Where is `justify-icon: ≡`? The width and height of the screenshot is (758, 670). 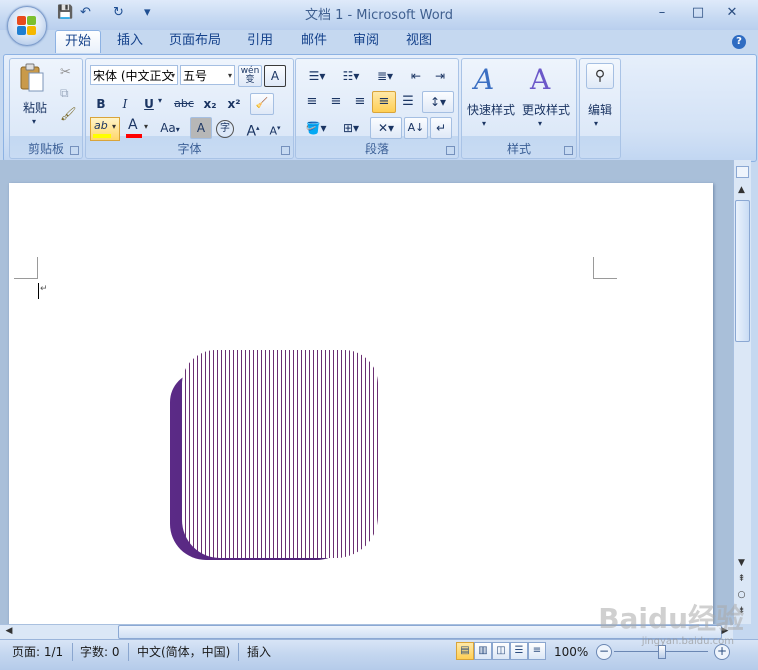 justify-icon: ≡ is located at coordinates (384, 102).